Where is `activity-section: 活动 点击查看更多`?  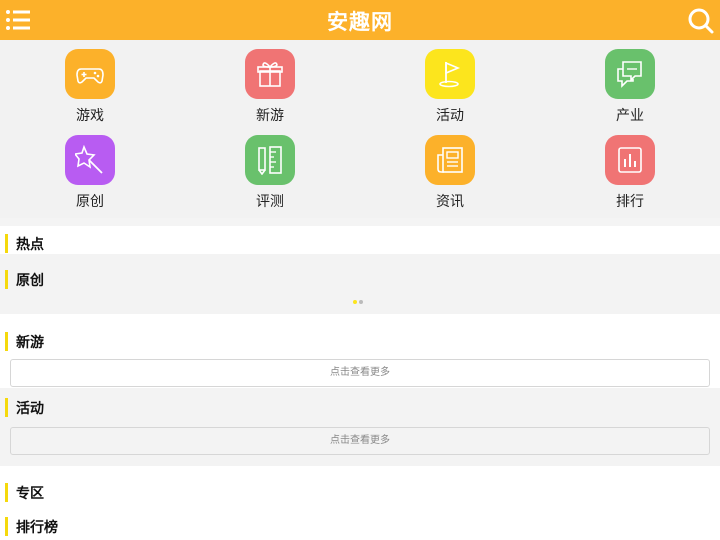
activity-section: 活动 点击查看更多 is located at coordinates (360, 427).